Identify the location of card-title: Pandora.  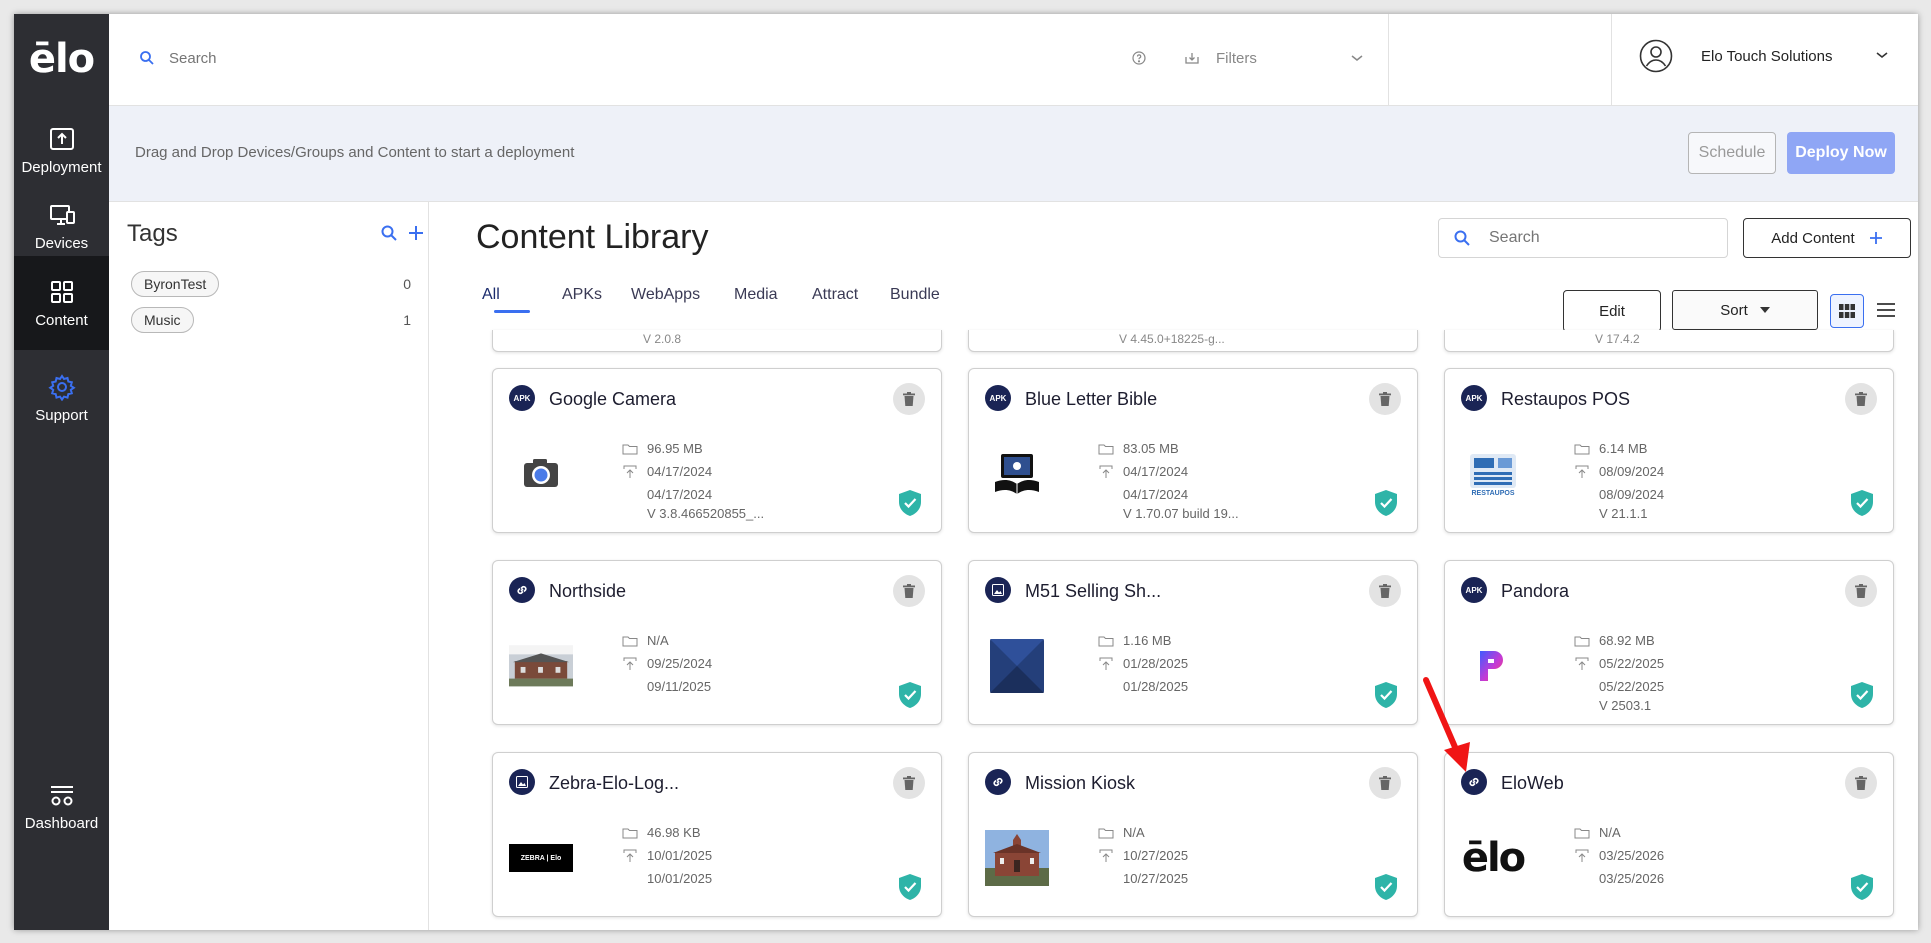
(1535, 591).